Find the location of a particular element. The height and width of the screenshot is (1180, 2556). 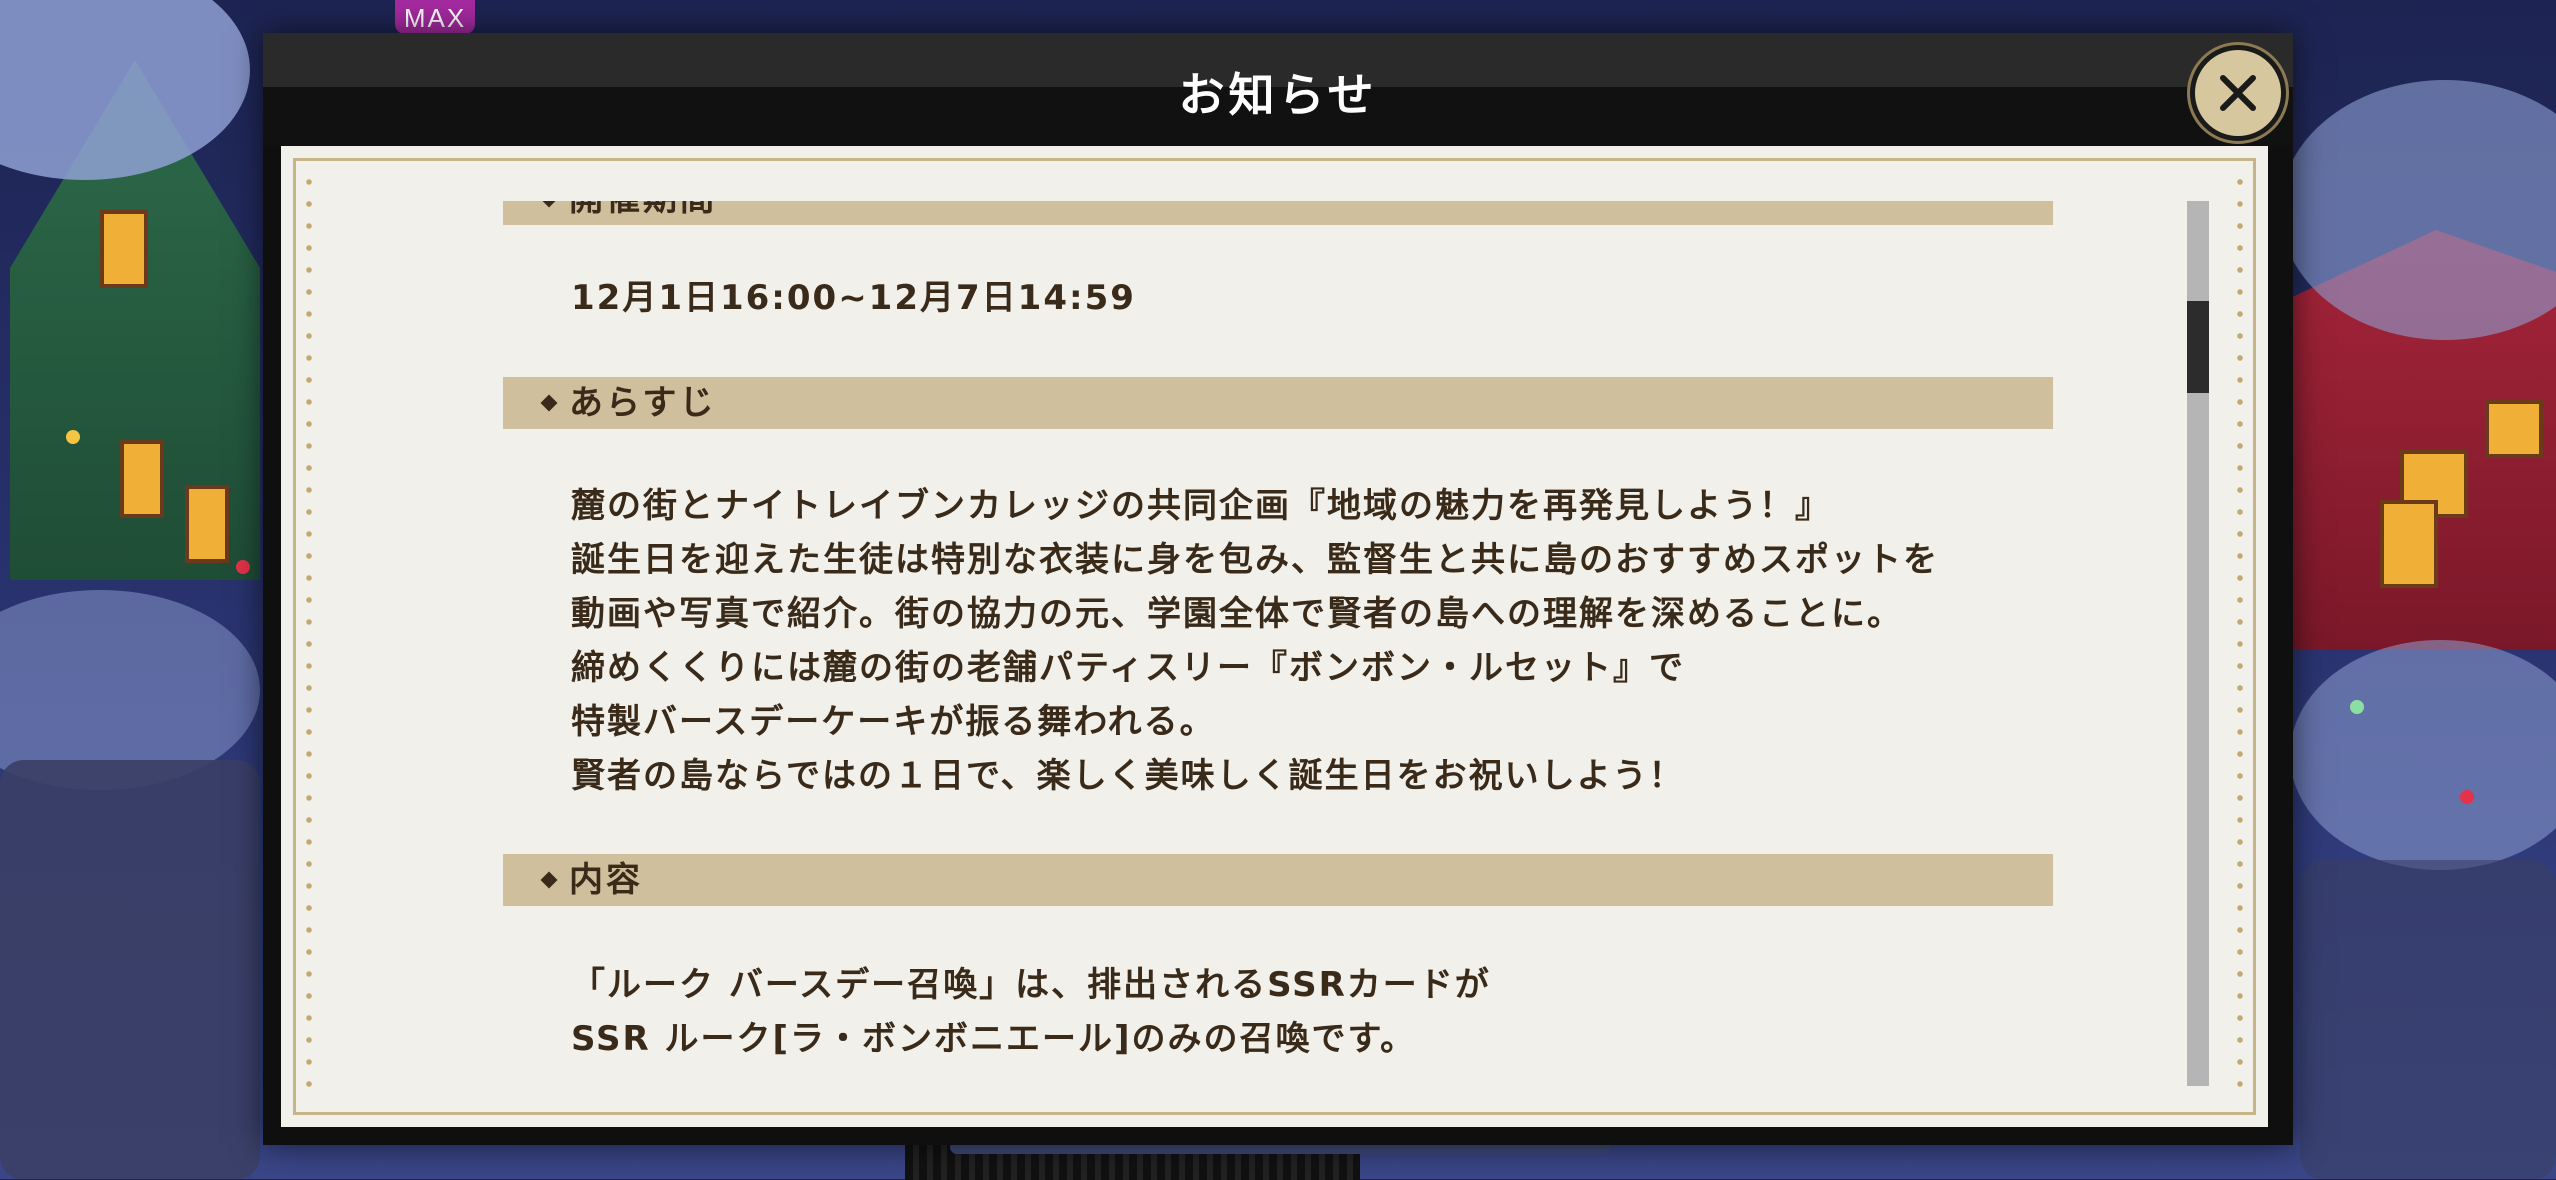

section-heading-period: 開催期間 is located at coordinates (1278, 213).